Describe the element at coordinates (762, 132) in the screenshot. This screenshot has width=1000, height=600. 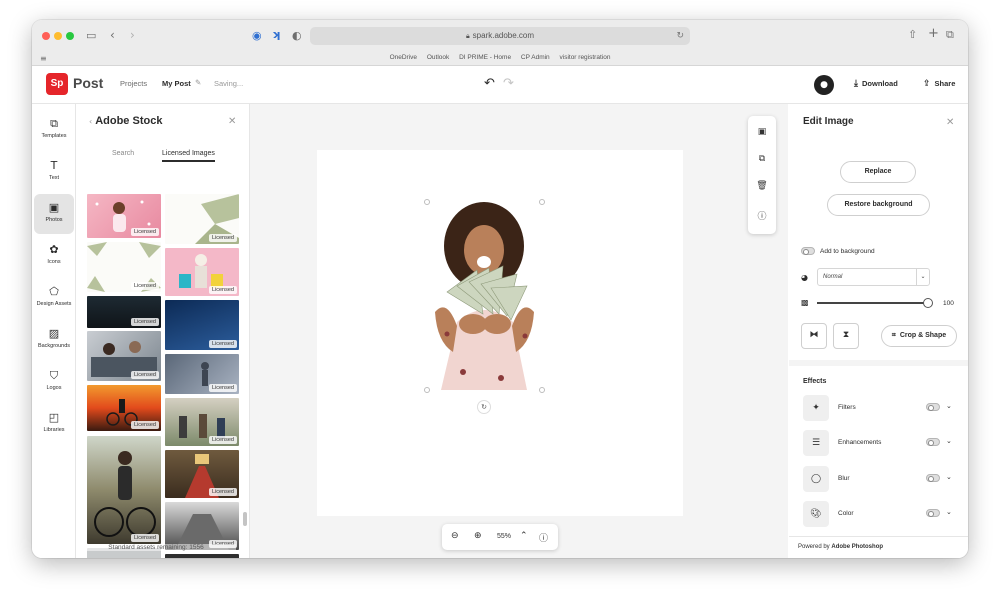
I see `replace-image-icon: ▣` at that location.